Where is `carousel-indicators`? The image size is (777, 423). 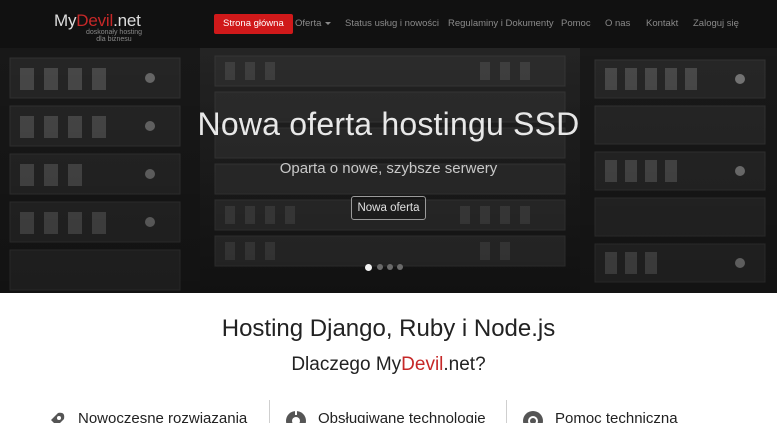 carousel-indicators is located at coordinates (395, 267).